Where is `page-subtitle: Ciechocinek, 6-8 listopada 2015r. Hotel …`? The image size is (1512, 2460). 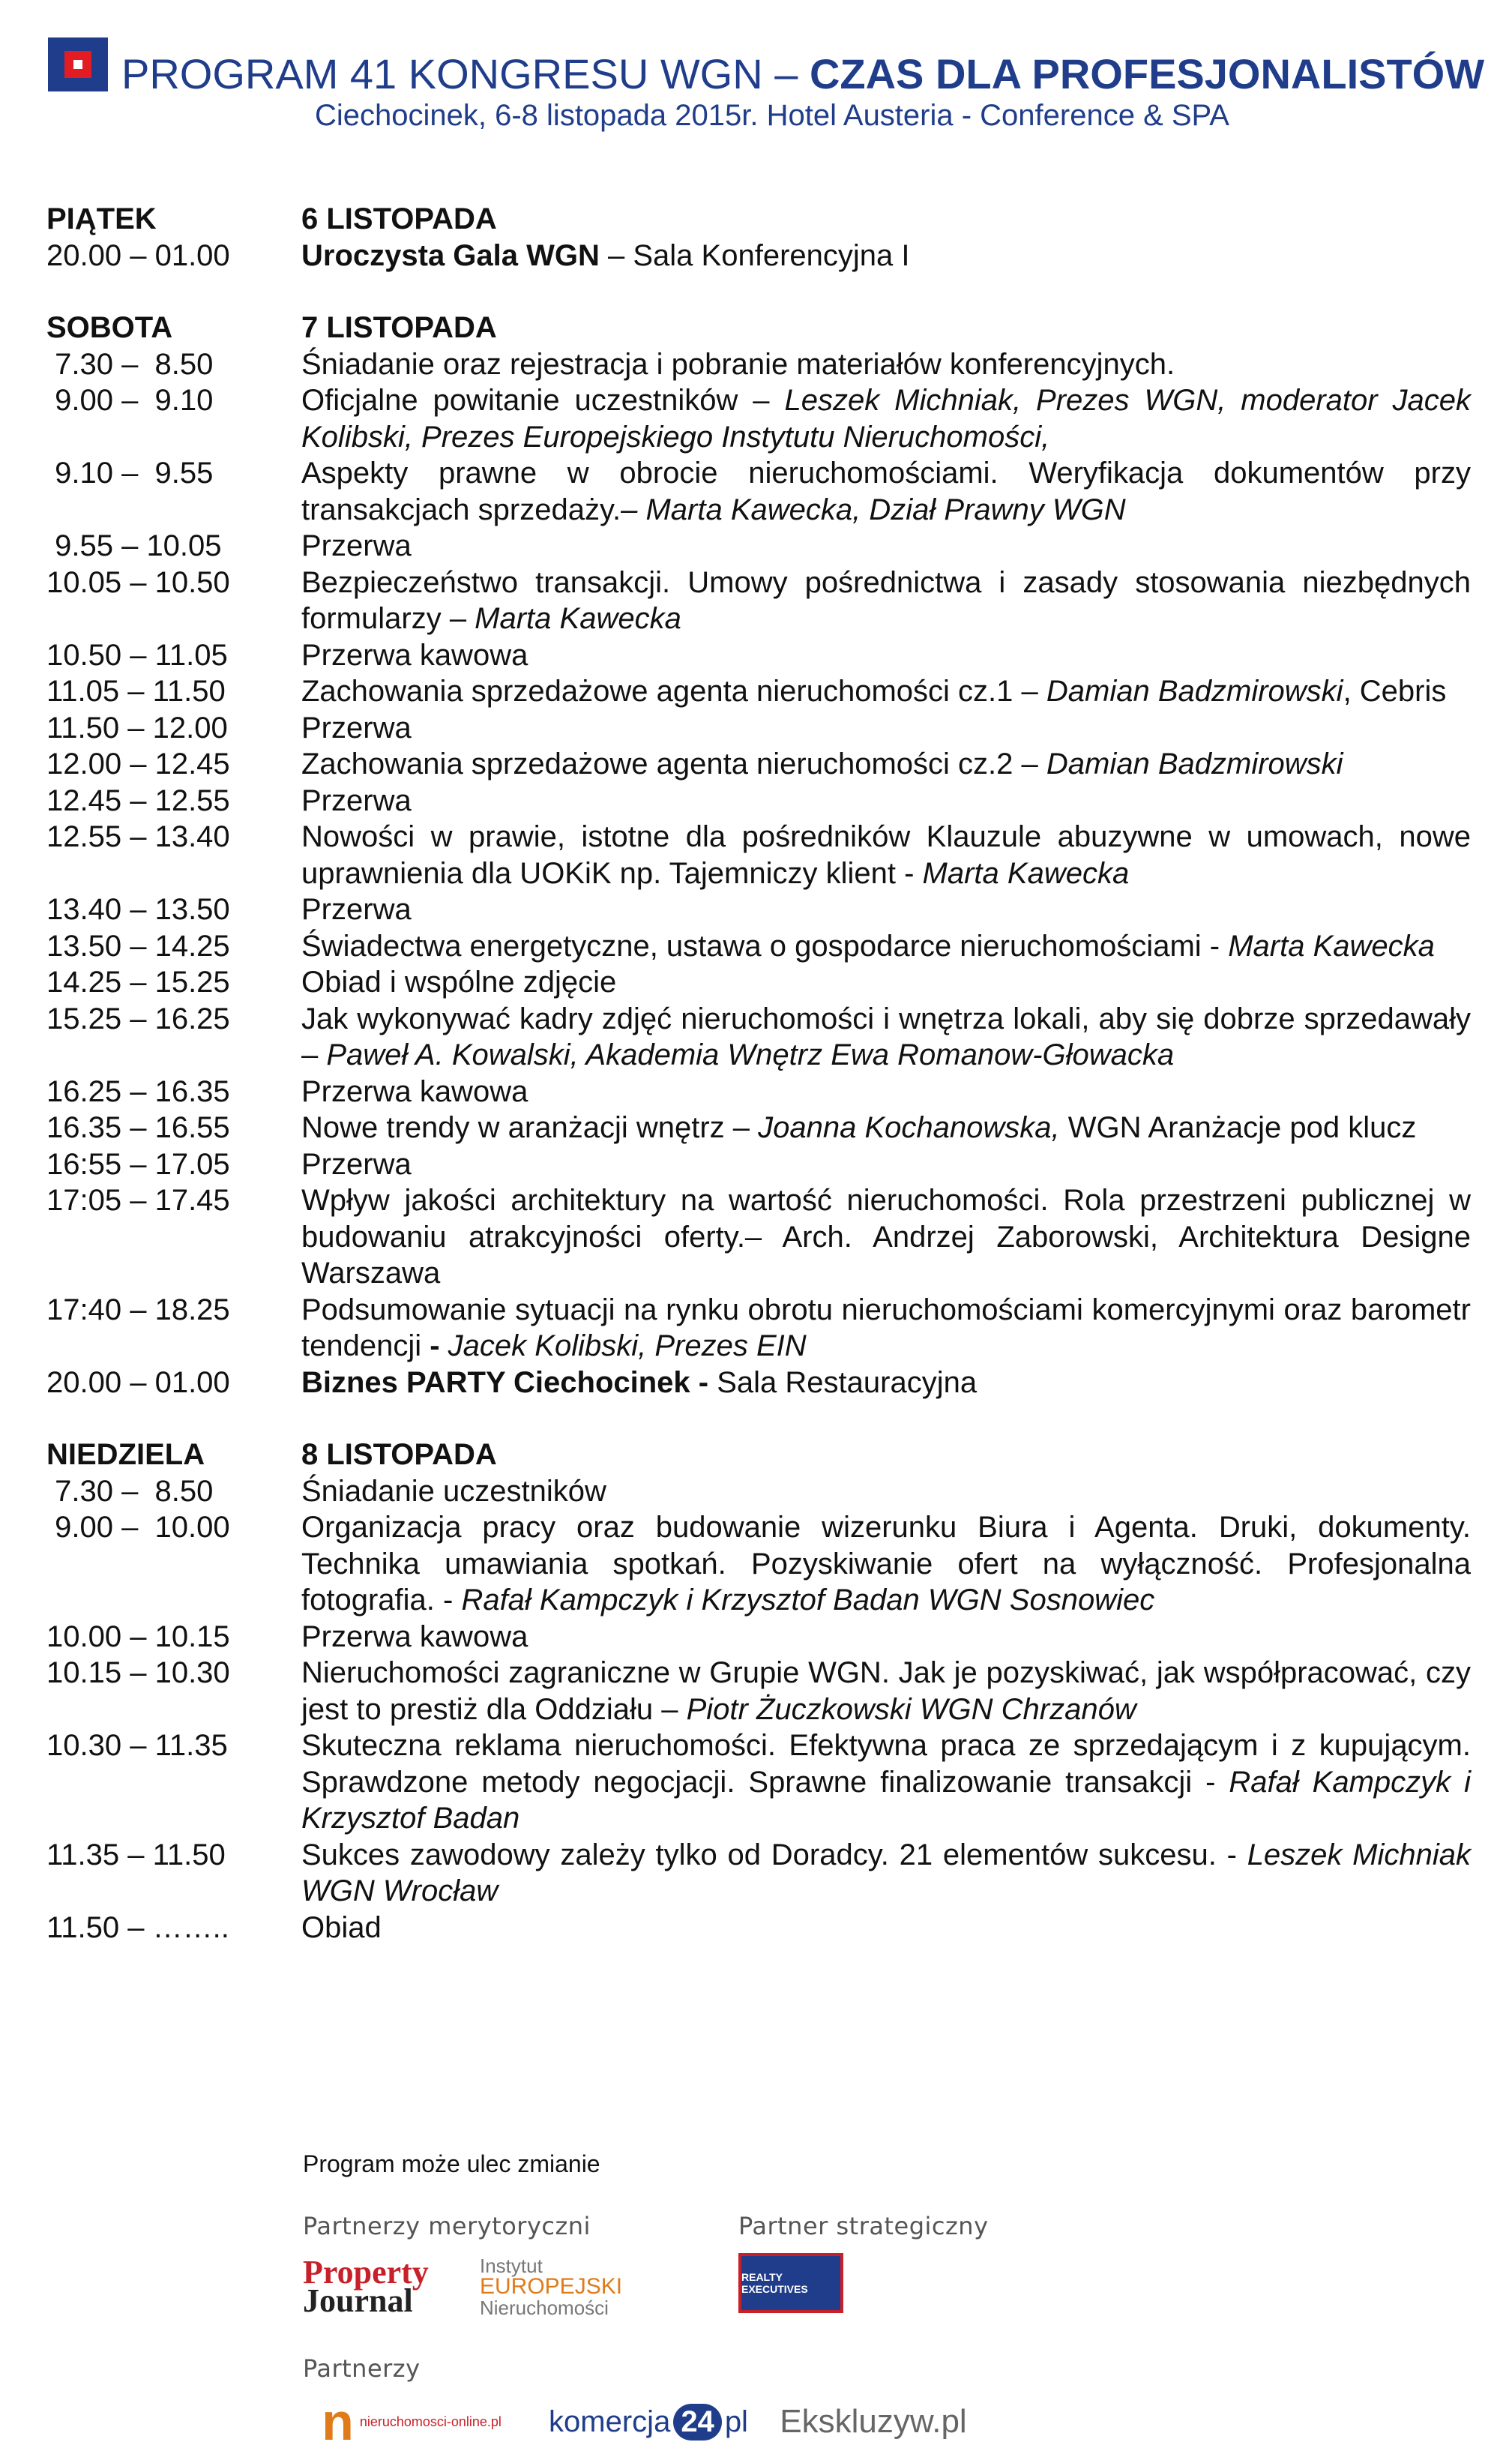 page-subtitle: Ciechocinek, 6-8 listopada 2015r. Hotel … is located at coordinates (772, 116).